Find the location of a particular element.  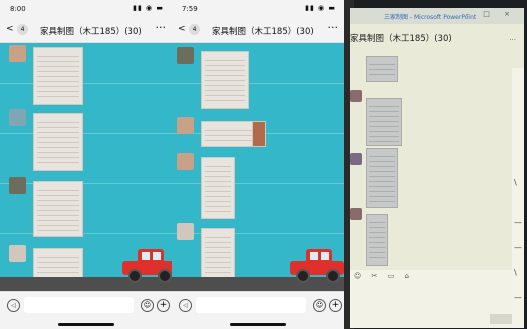

photo-edge is located at coordinates (259, 134).